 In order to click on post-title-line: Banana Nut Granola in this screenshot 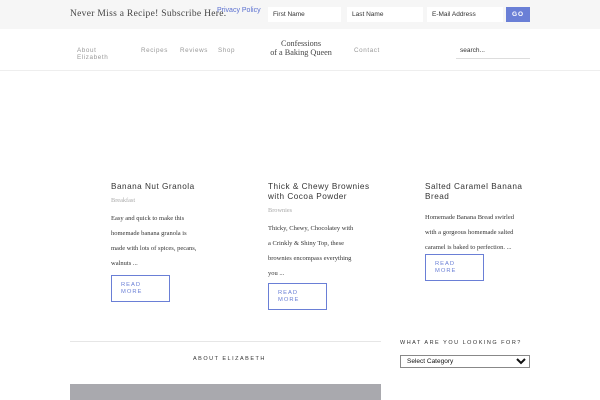, I will do `click(153, 186)`.